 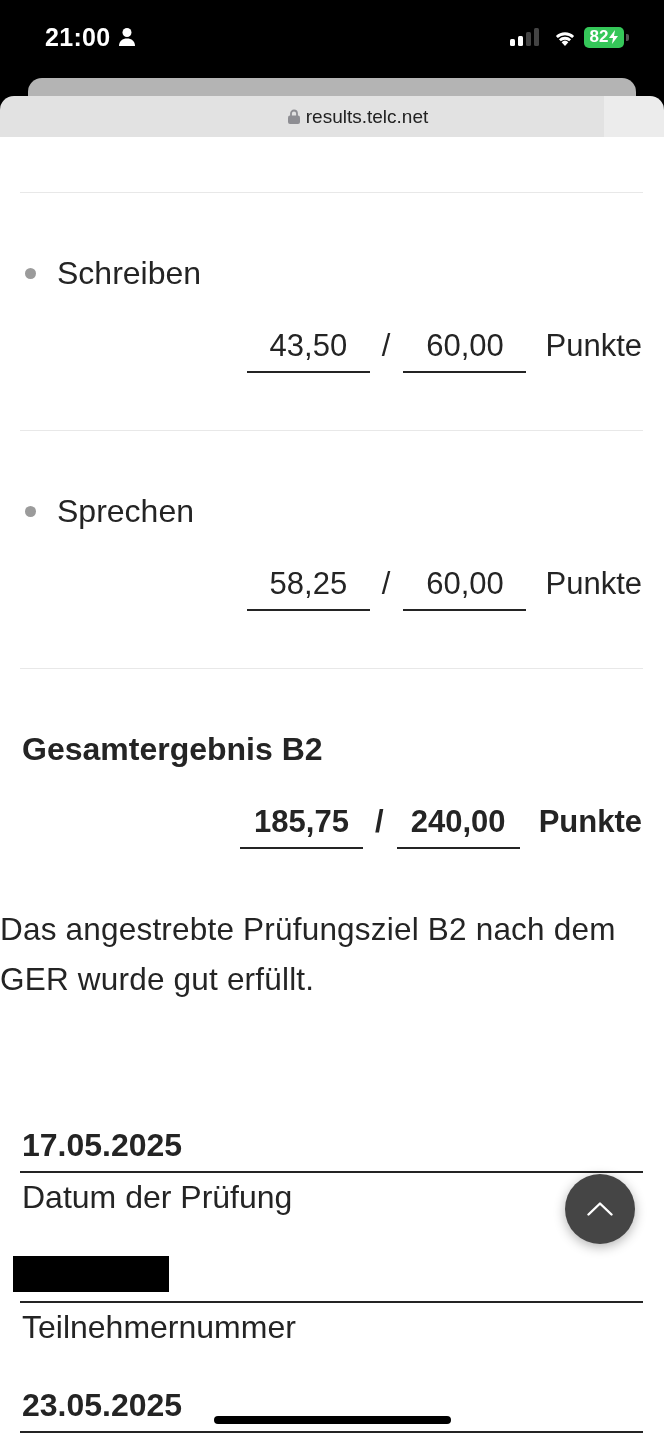 What do you see at coordinates (367, 116) in the screenshot?
I see `url-text: results.telc.net` at bounding box center [367, 116].